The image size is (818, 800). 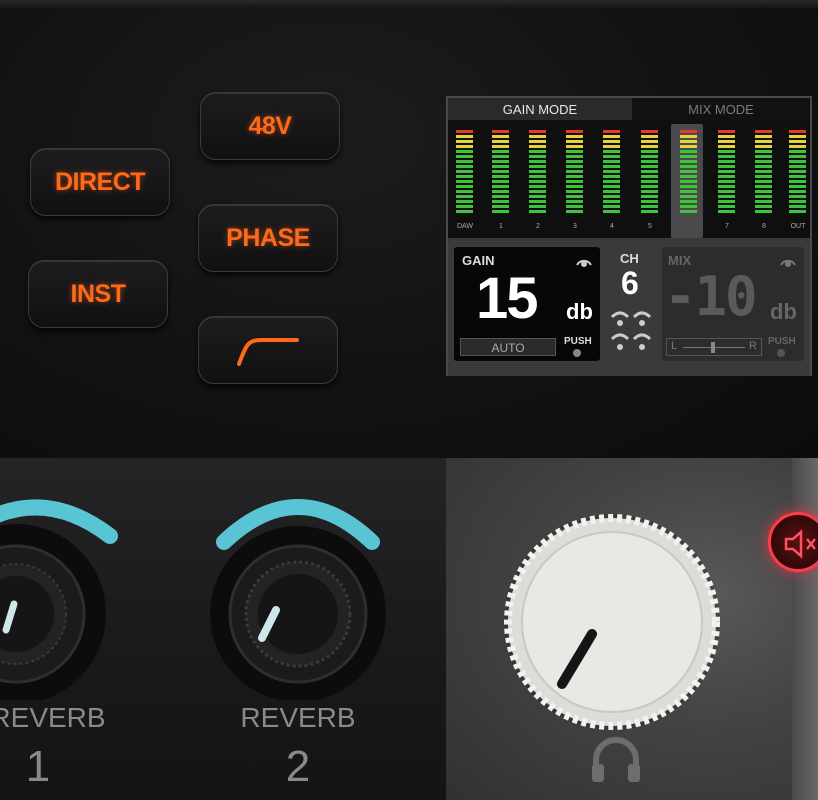 I want to click on gain-panel: GAIN 15 db AUTO PUSH, so click(x=527, y=304).